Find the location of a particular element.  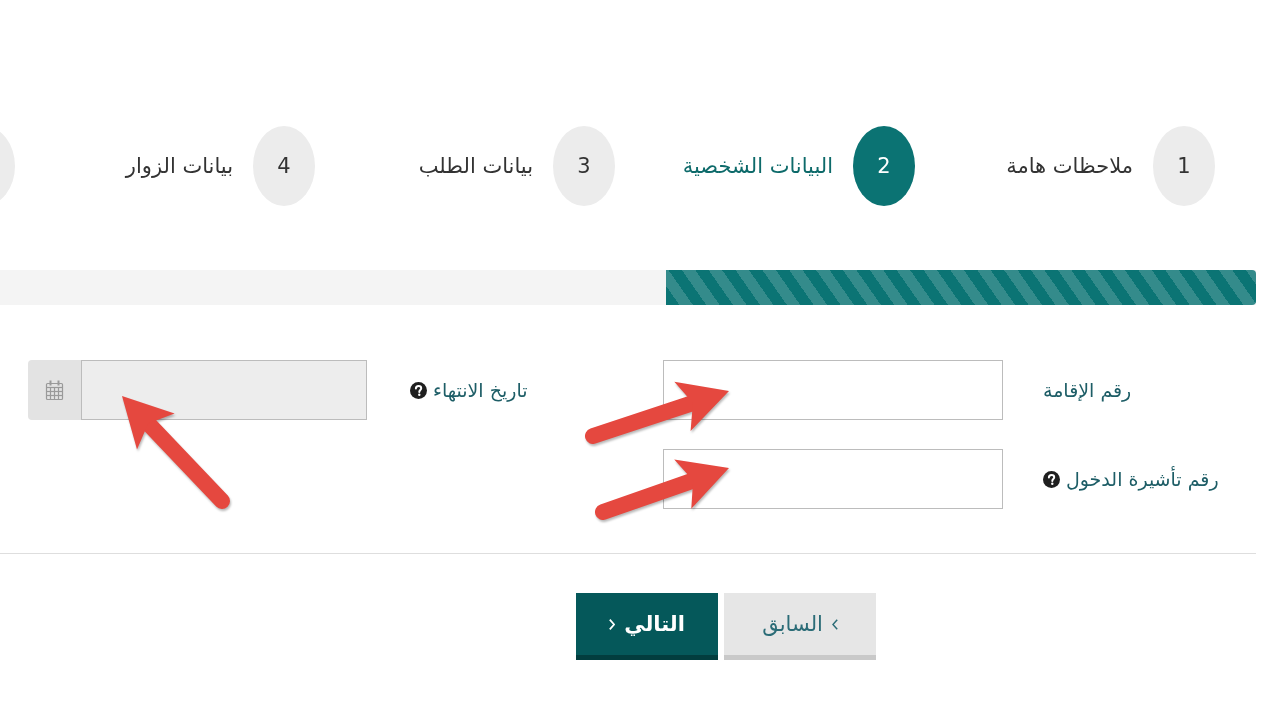

calendar-icon is located at coordinates (54, 390).